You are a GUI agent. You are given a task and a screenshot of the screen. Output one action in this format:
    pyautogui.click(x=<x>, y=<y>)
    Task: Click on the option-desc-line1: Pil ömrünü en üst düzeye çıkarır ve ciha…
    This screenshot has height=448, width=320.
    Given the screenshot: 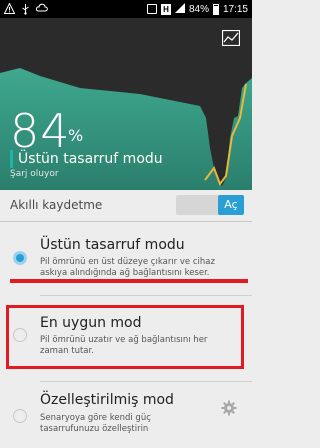 What is the action you would take?
    pyautogui.click(x=127, y=262)
    